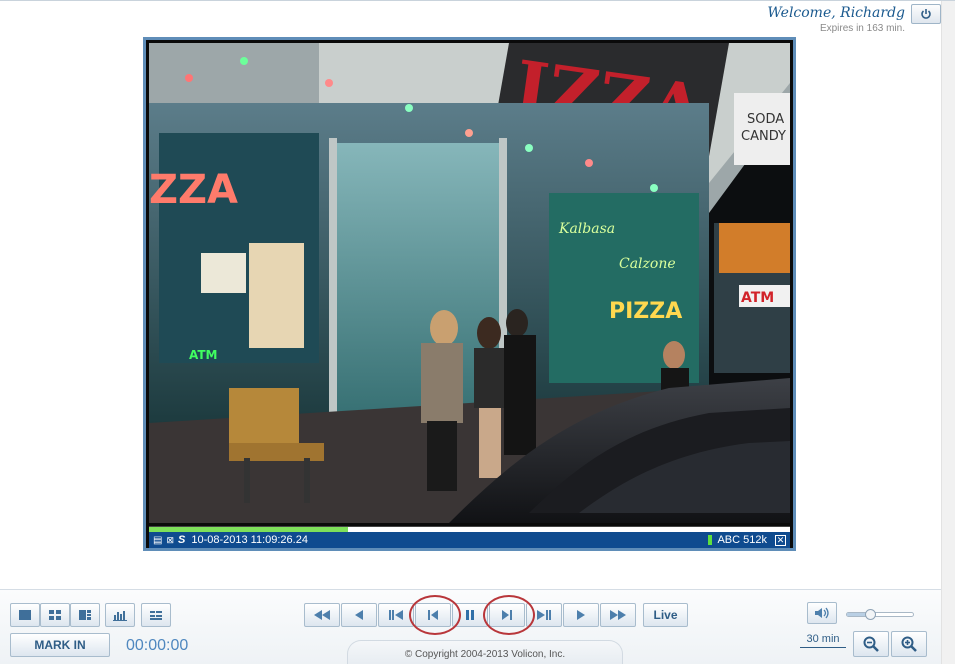  I want to click on signal-indicator, so click(710, 540).